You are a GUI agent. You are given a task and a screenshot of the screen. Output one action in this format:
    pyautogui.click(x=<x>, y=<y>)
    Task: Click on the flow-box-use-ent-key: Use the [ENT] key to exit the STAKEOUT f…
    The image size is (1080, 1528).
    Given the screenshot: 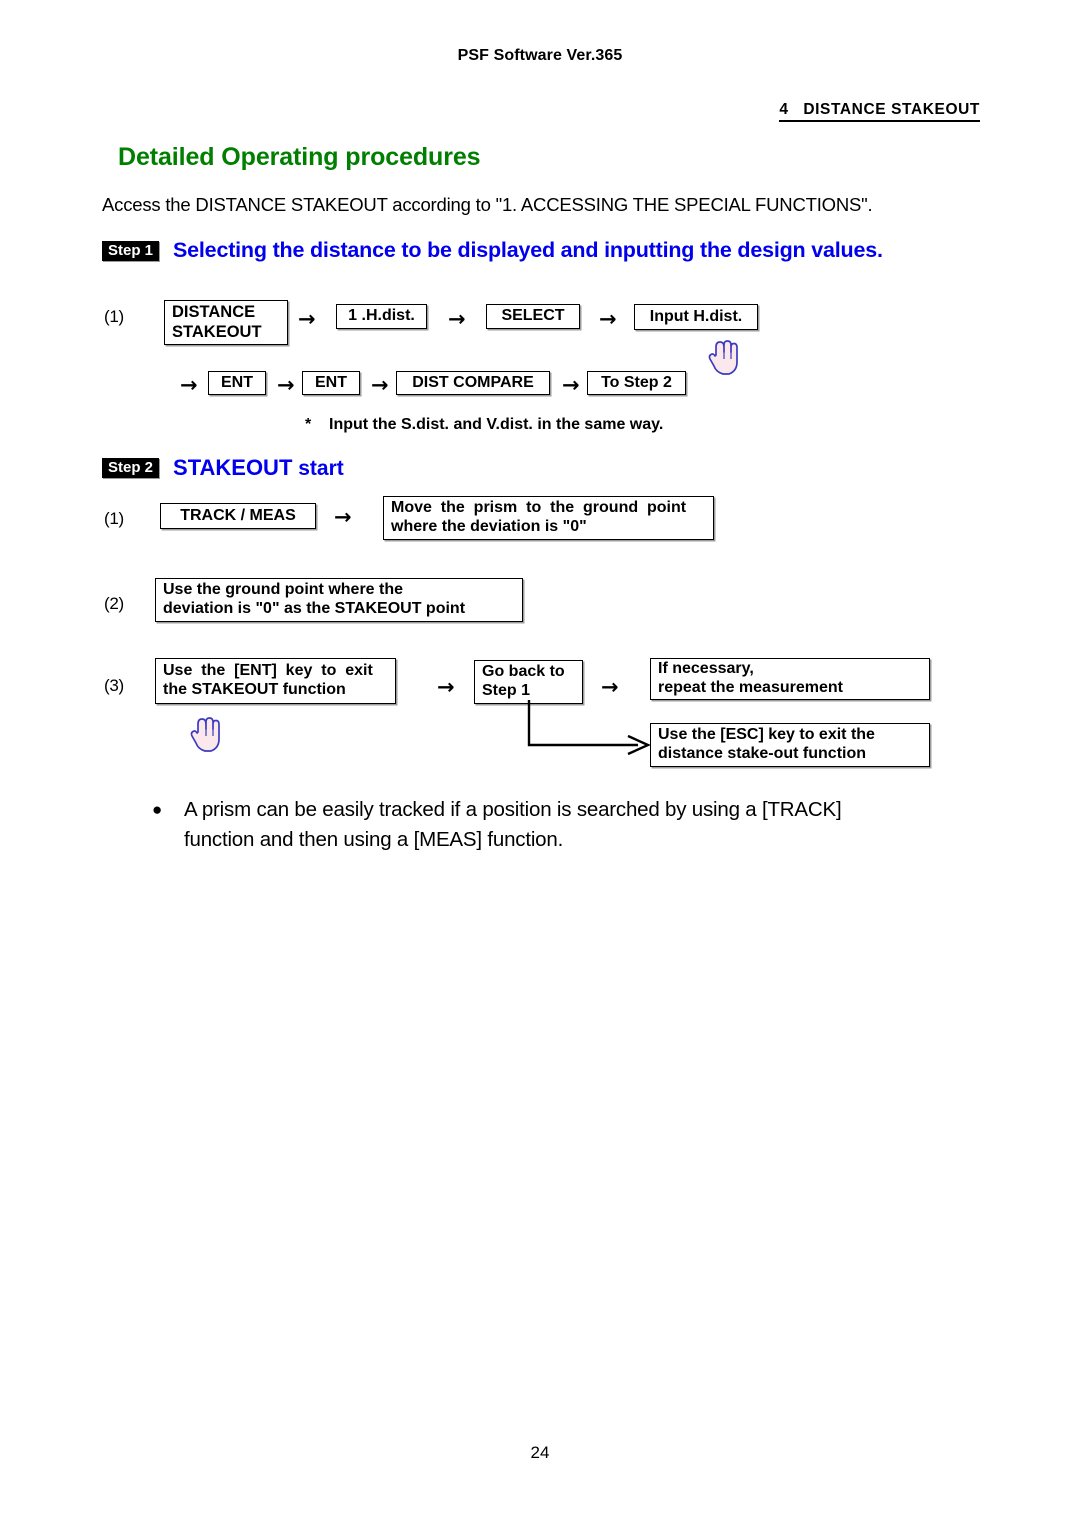 What is the action you would take?
    pyautogui.click(x=275, y=681)
    